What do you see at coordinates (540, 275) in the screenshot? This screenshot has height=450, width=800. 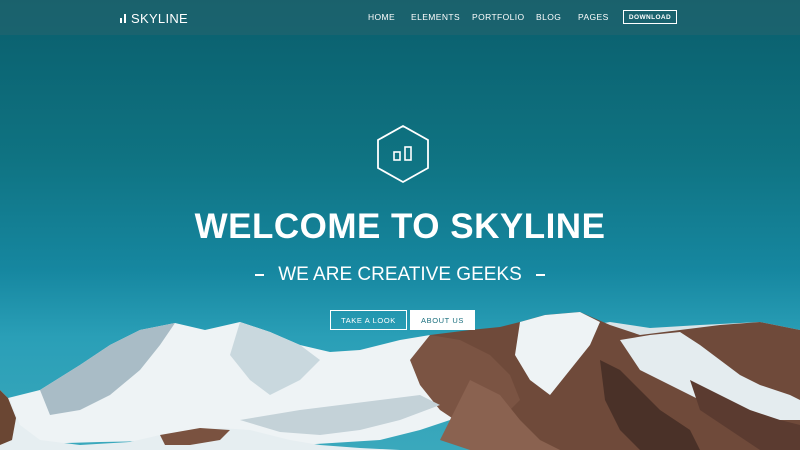 I see `subtitle-right-dash` at bounding box center [540, 275].